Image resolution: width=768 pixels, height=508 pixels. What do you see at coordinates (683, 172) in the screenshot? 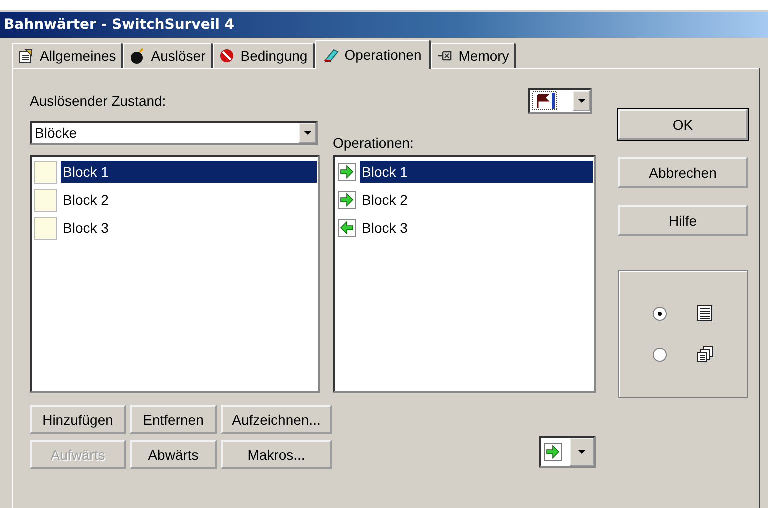
I see `button: Abbrechen` at bounding box center [683, 172].